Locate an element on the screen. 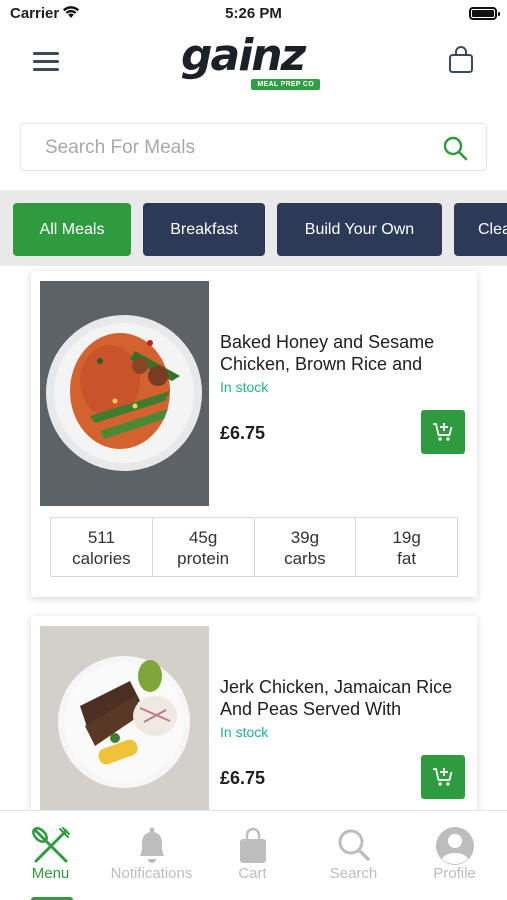 The width and height of the screenshot is (507, 900). macro-carbs: 39g carbs is located at coordinates (306, 547).